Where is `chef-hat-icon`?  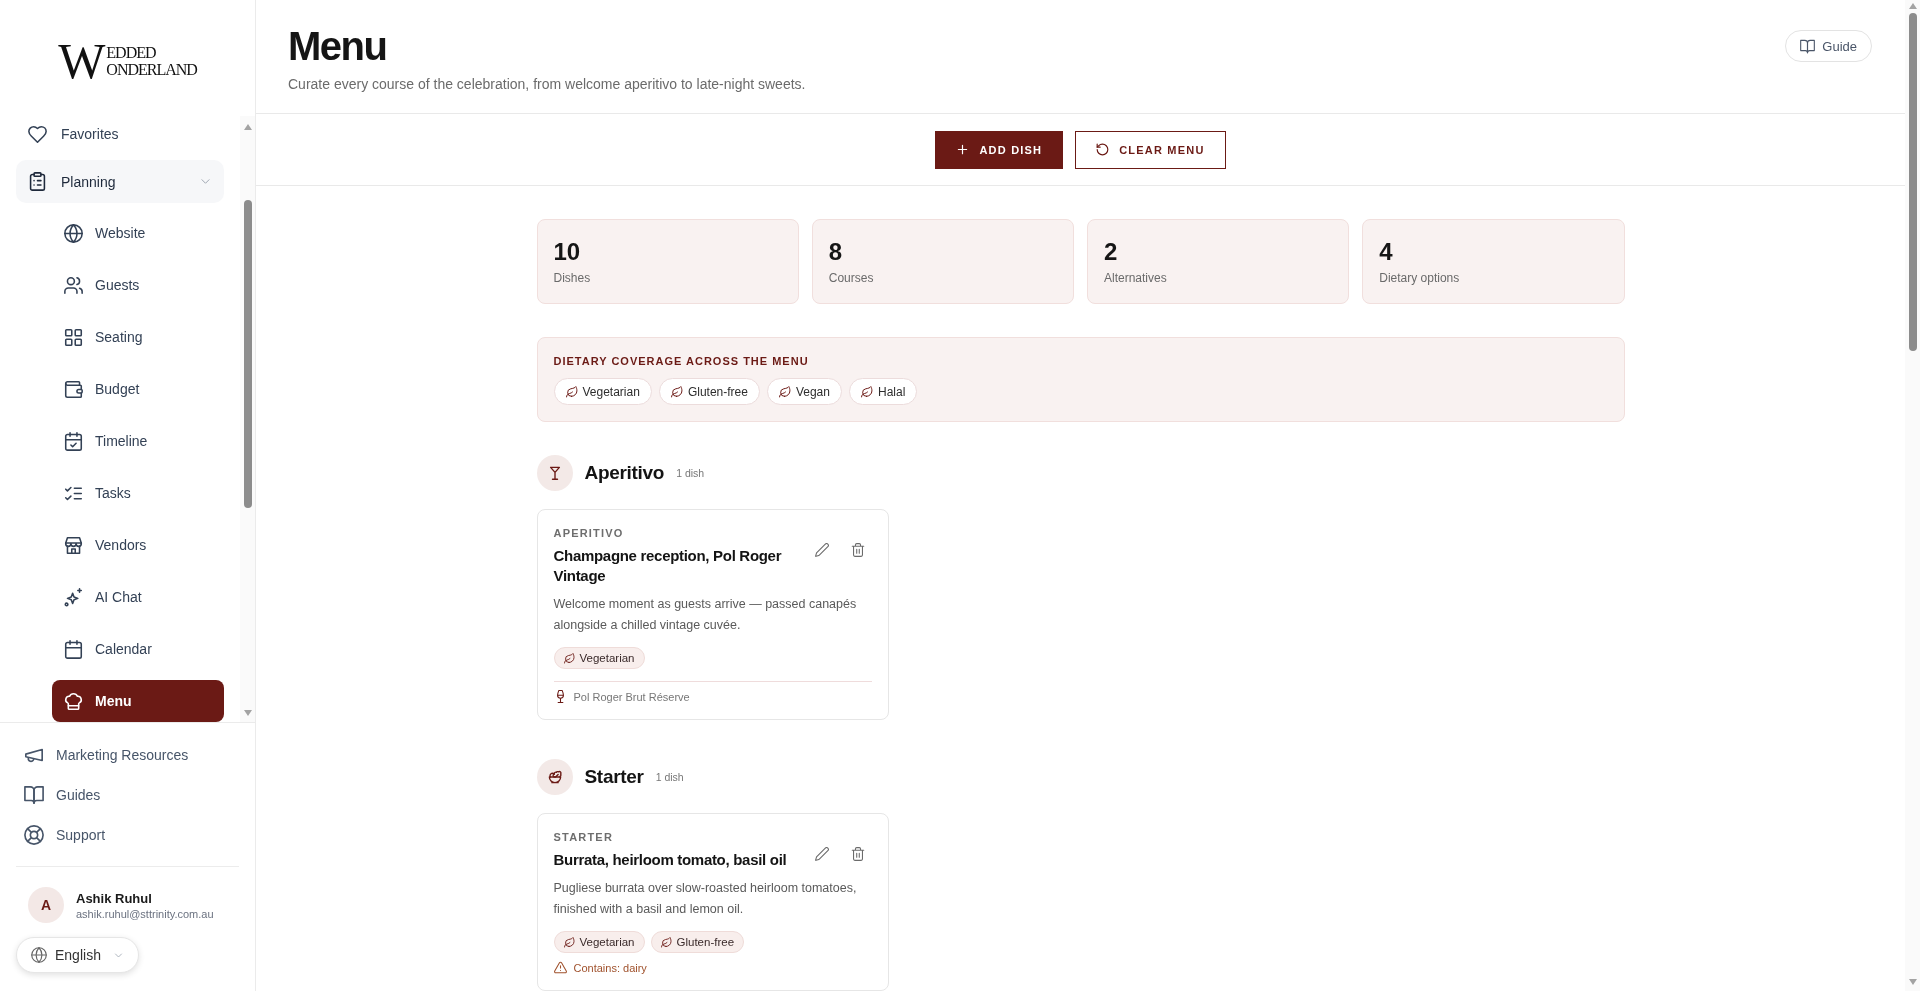
chef-hat-icon is located at coordinates (73, 701).